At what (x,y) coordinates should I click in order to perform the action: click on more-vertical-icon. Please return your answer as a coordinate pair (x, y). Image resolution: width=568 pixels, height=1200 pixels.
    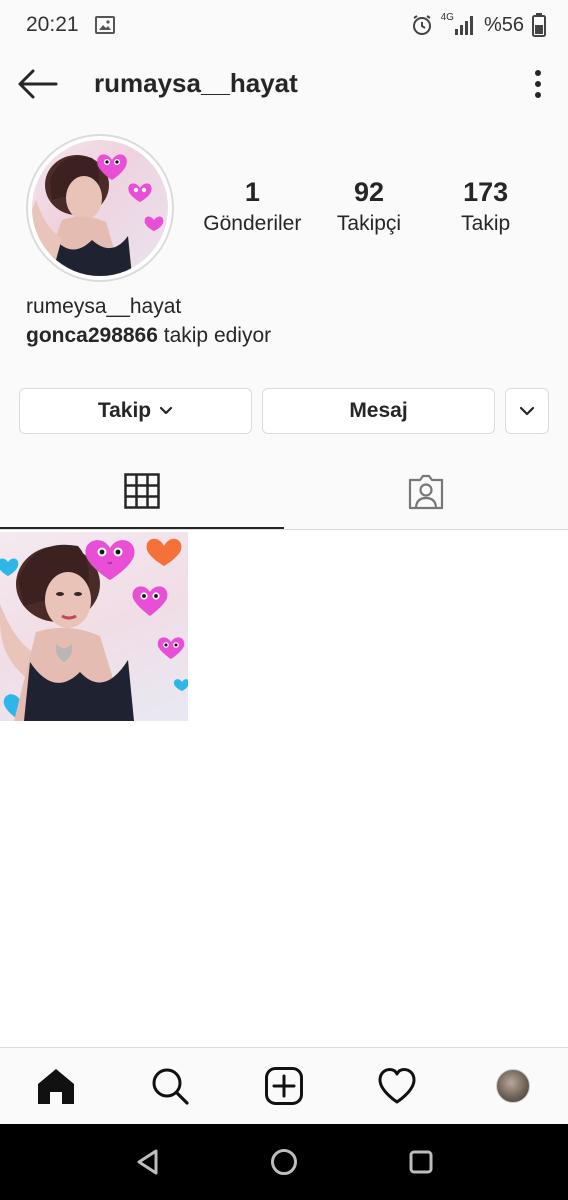
    Looking at the image, I should click on (538, 73).